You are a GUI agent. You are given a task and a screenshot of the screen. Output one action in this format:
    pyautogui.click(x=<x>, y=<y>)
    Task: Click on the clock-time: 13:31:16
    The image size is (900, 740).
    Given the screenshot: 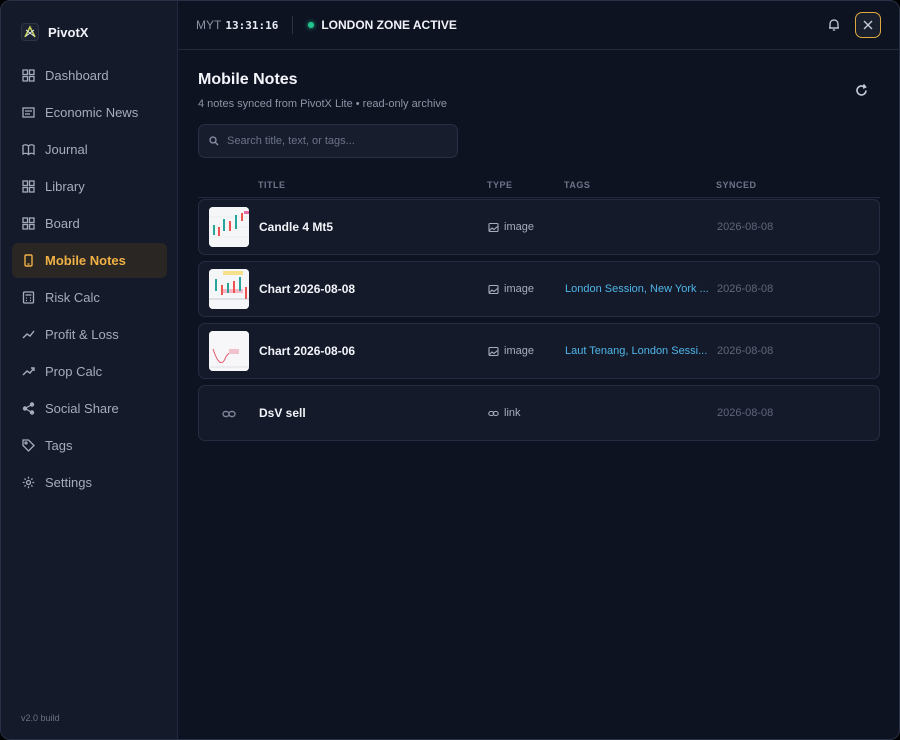 What is the action you would take?
    pyautogui.click(x=252, y=25)
    